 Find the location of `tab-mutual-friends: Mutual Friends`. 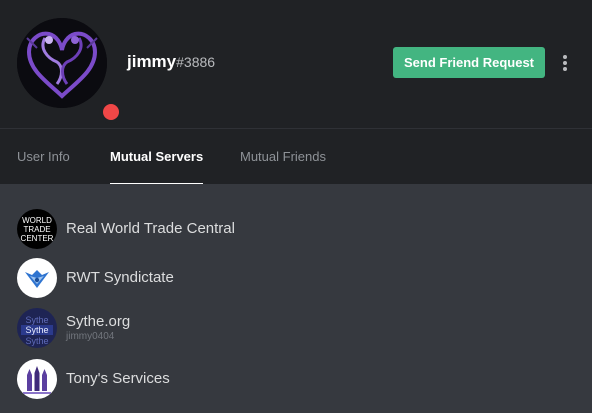

tab-mutual-friends: Mutual Friends is located at coordinates (283, 157).